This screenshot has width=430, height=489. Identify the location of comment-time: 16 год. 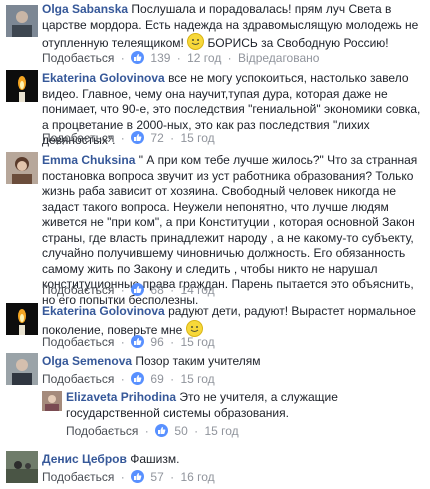
(197, 477).